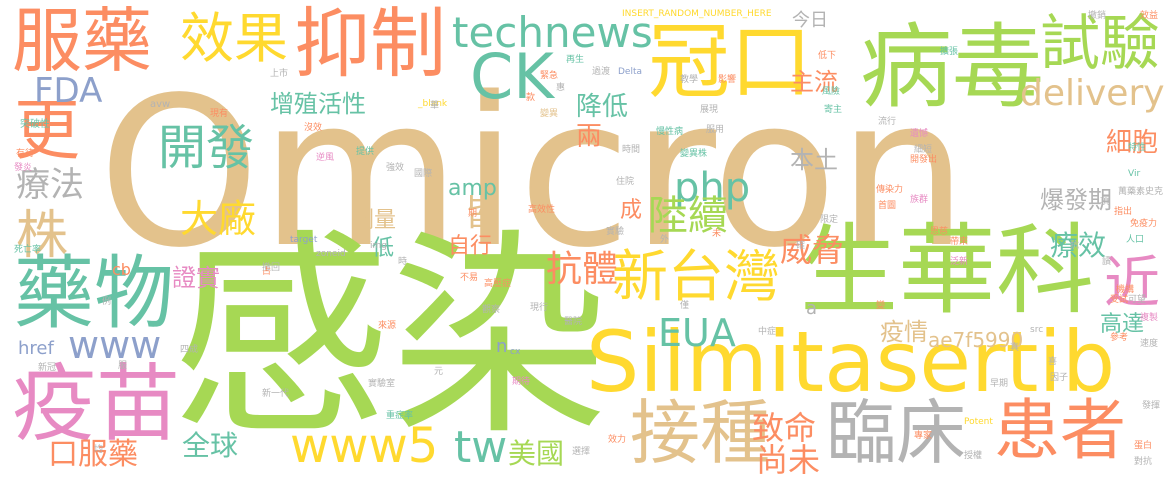  What do you see at coordinates (1105, 202) in the screenshot?
I see `word: 項` at bounding box center [1105, 202].